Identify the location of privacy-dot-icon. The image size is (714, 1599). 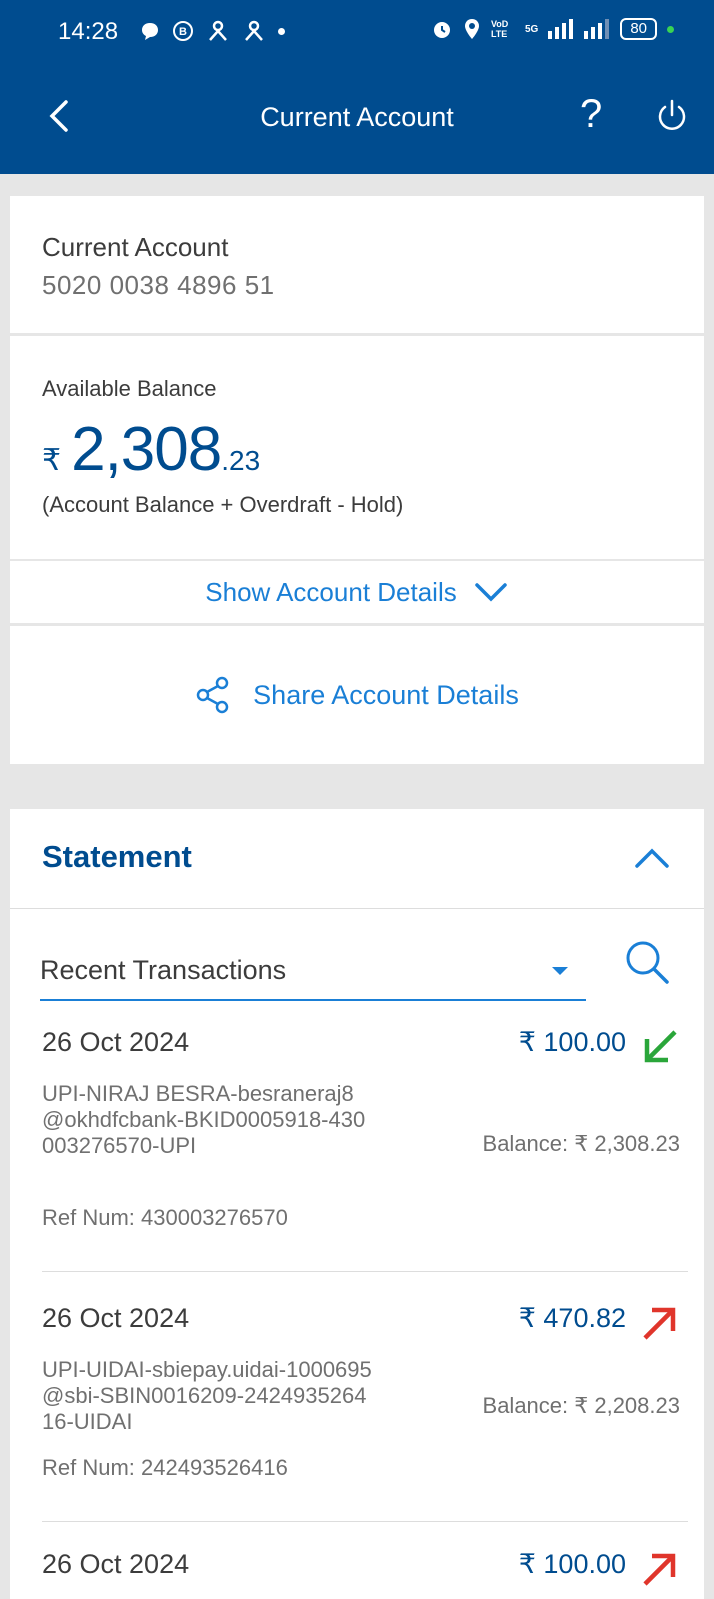
(670, 29).